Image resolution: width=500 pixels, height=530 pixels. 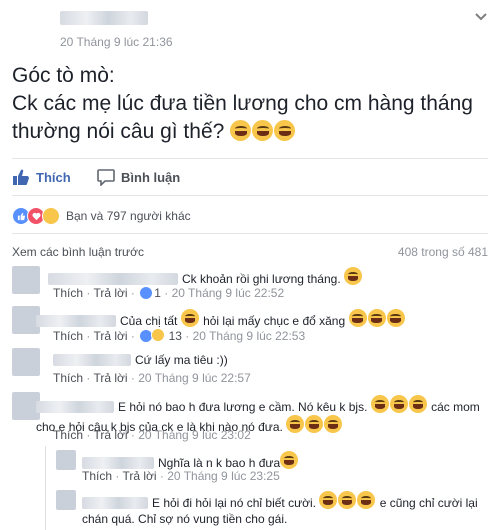 What do you see at coordinates (53, 177) in the screenshot?
I see `like-label: Thích` at bounding box center [53, 177].